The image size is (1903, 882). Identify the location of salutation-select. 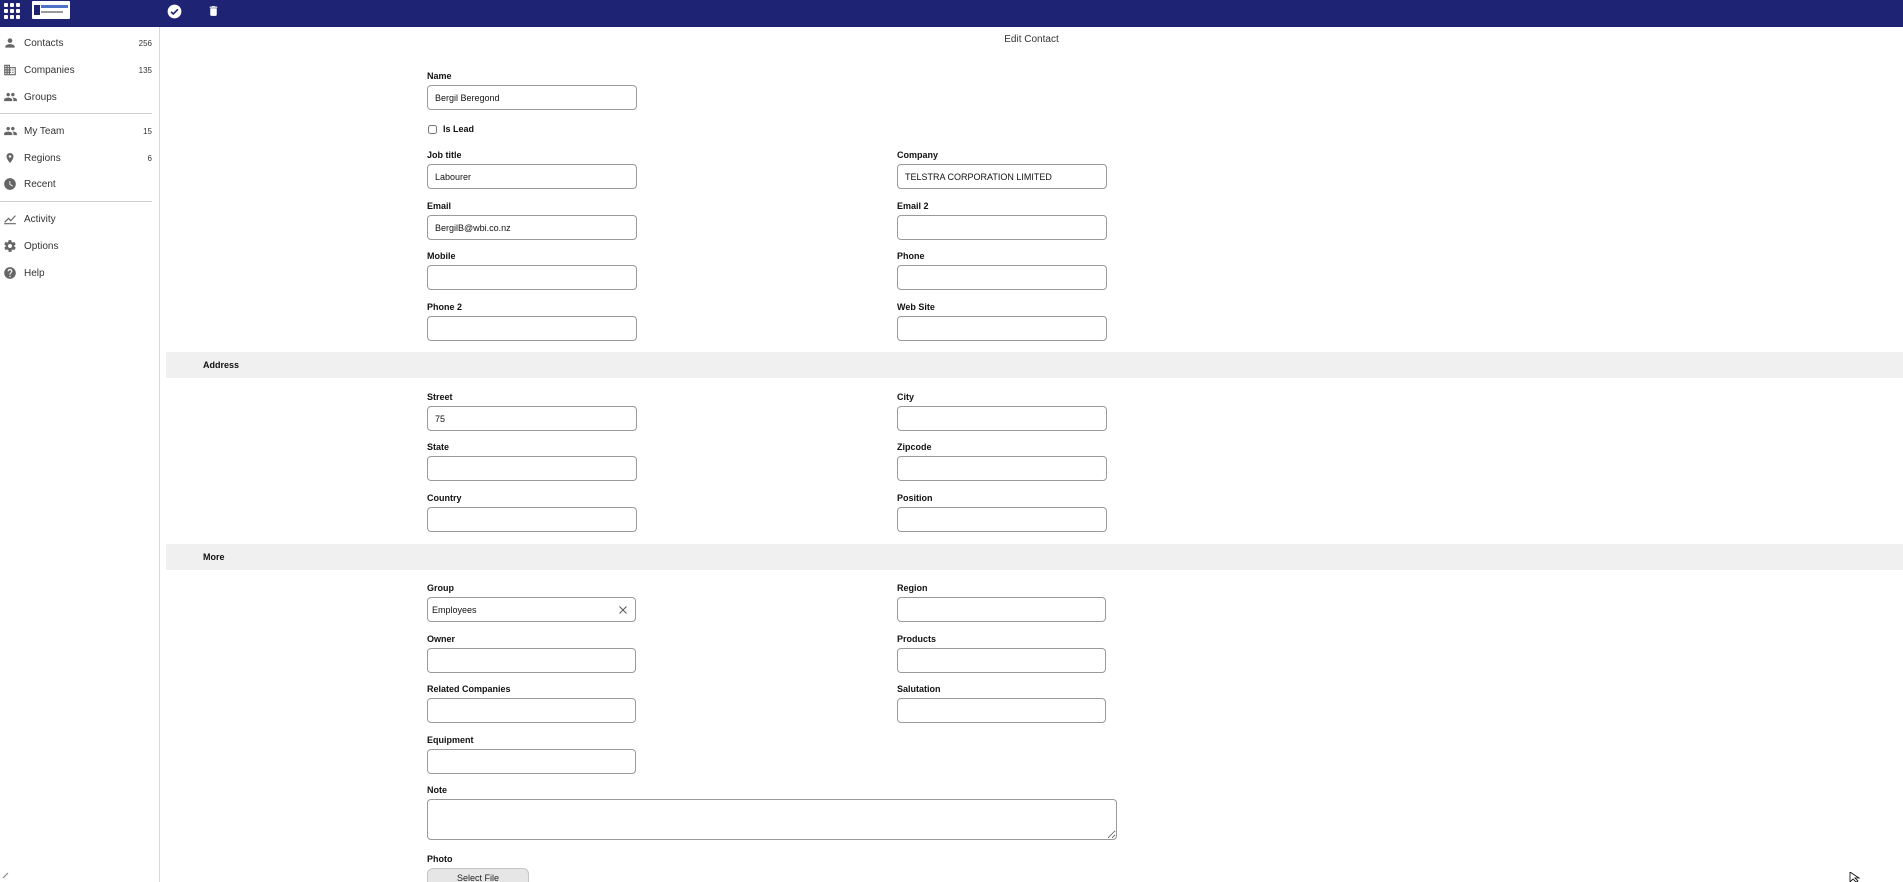
(1001, 710).